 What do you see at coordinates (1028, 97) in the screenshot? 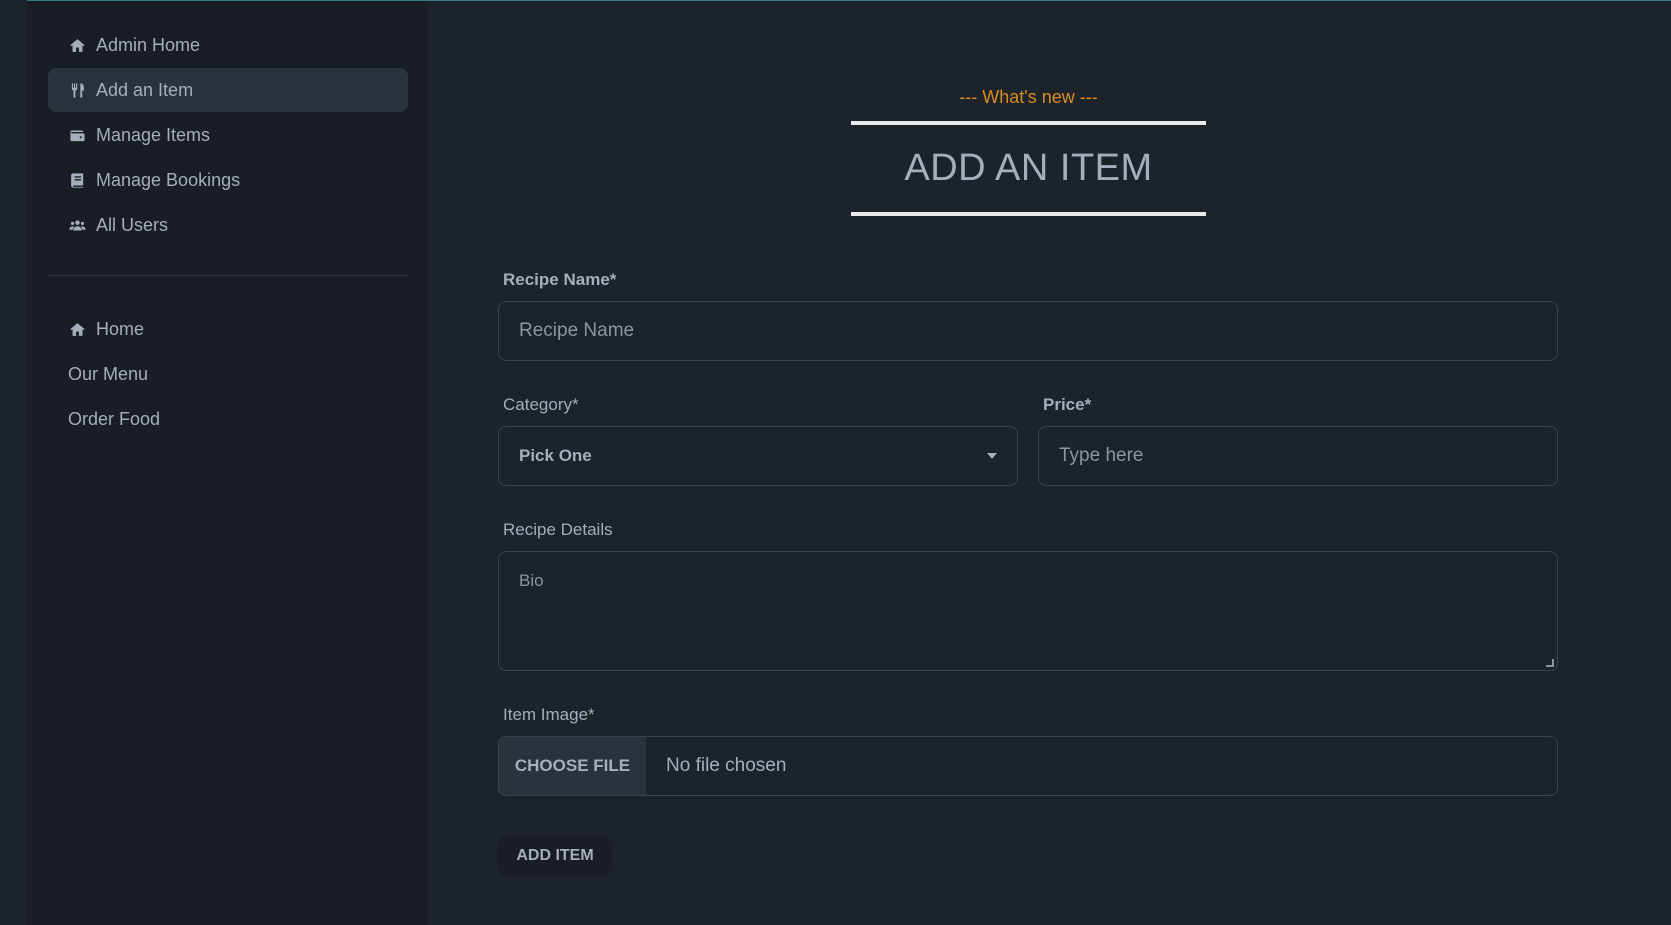
I see `section-subtitle: --- What's new ---` at bounding box center [1028, 97].